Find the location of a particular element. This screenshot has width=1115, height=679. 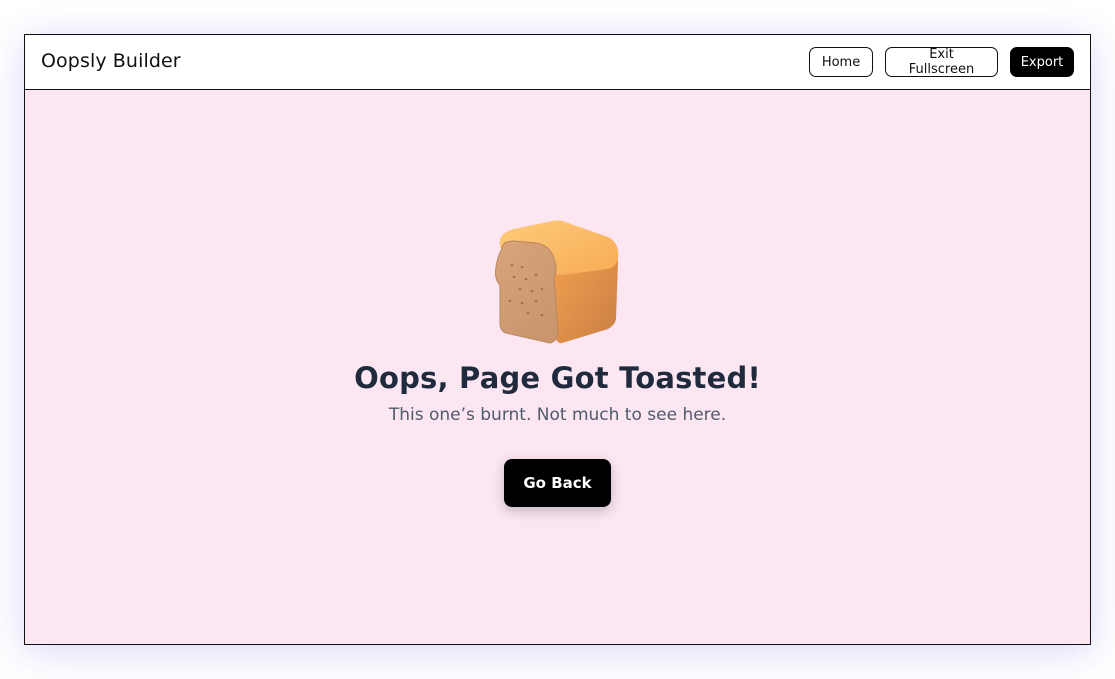

page-subtitle: This one’s burnt. Not much to see here. is located at coordinates (557, 415).